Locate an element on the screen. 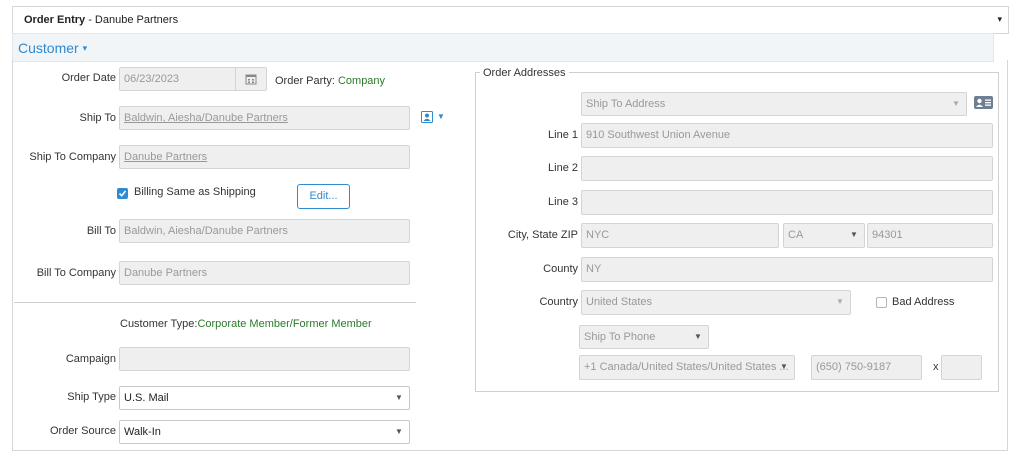  bill-to-company-label: Bill To Company is located at coordinates (76, 273).